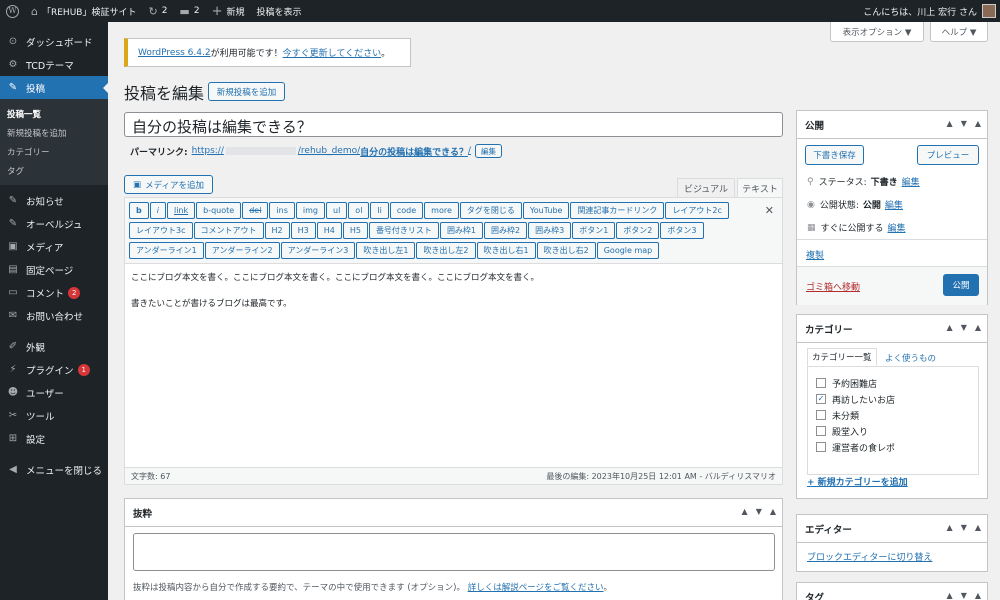 The height and width of the screenshot is (600, 1000). Describe the element at coordinates (329, 151) in the screenshot. I see `permalink-path: /rehub_demo/` at that location.